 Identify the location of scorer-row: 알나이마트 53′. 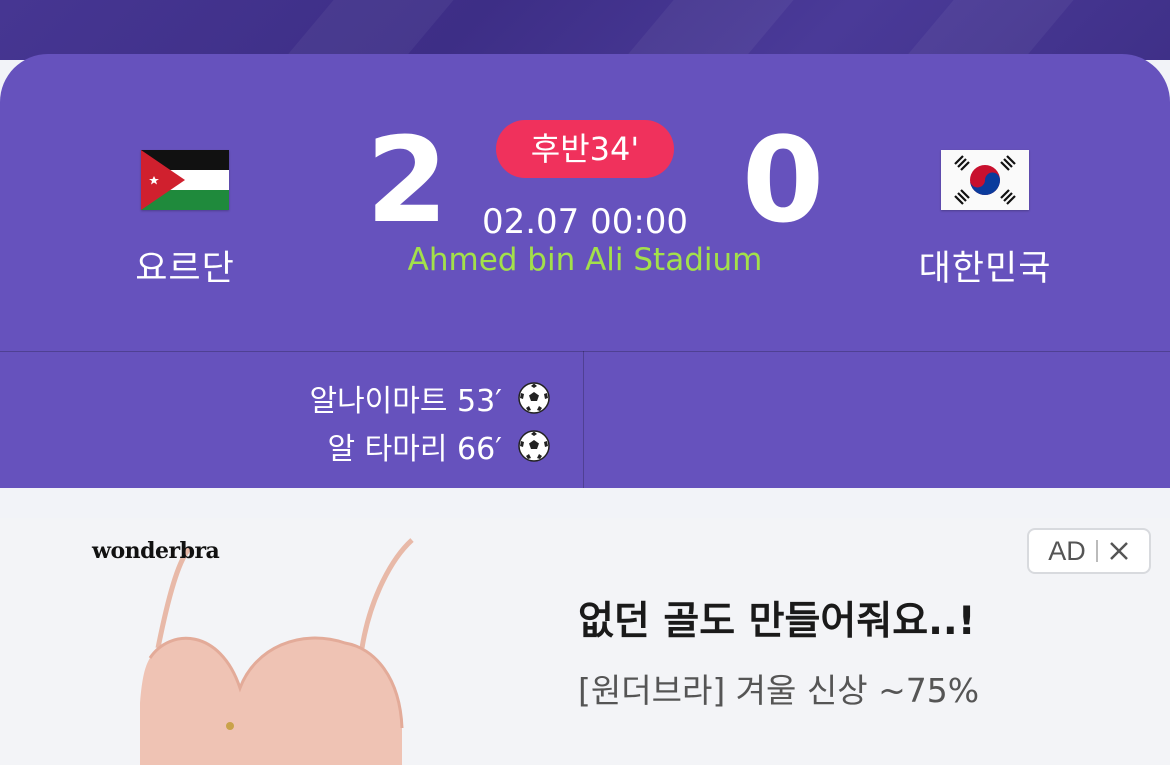
(429, 398).